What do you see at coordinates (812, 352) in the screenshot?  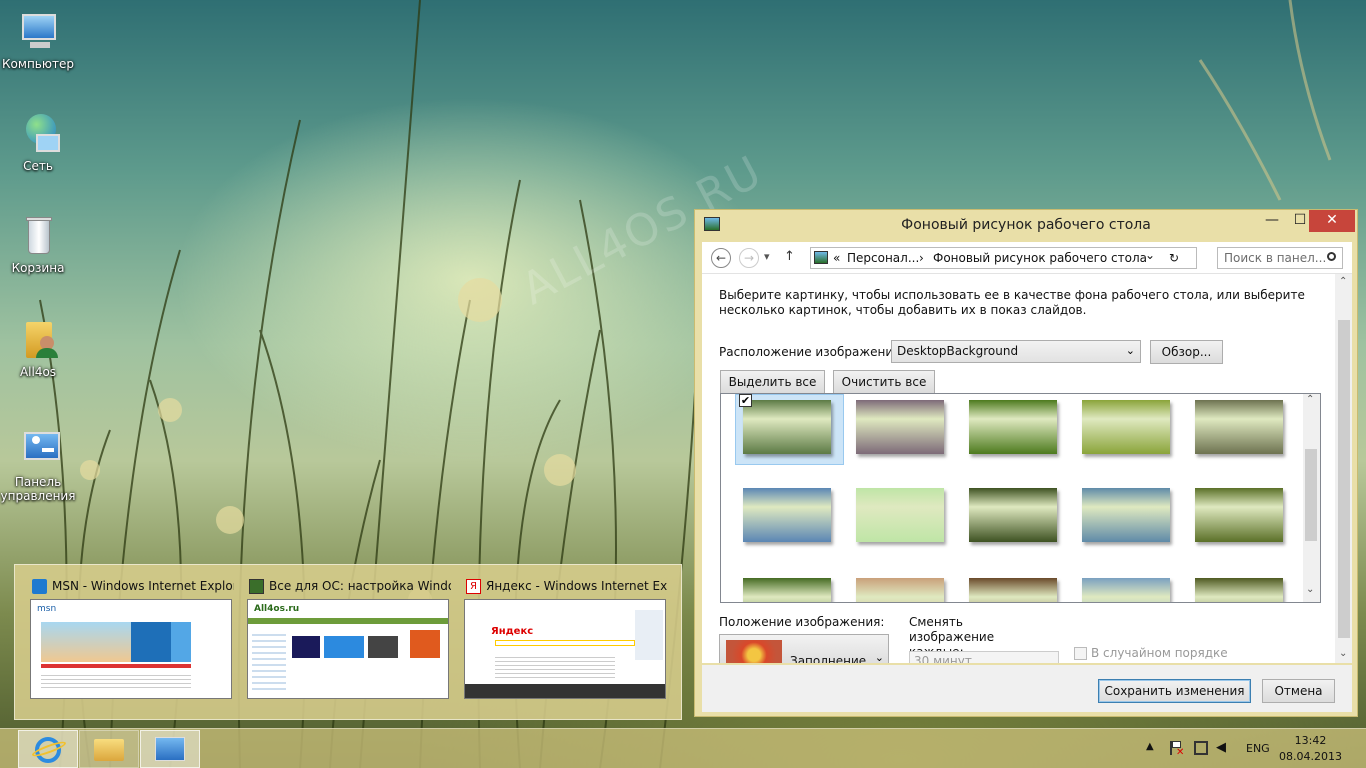 I see `location-label: Расположение изображения:` at bounding box center [812, 352].